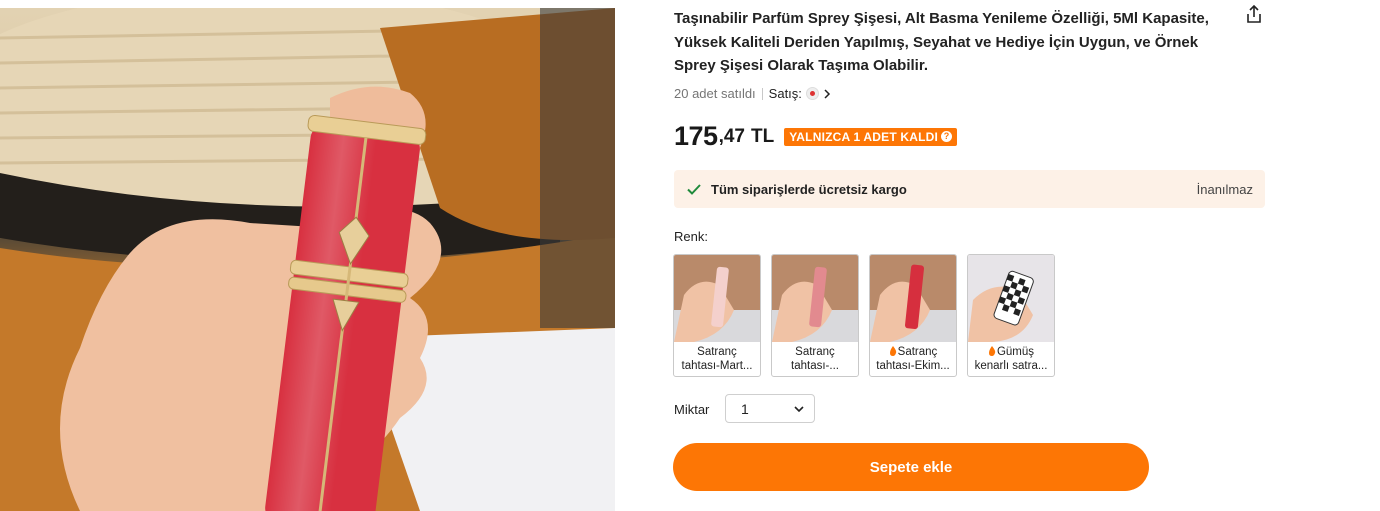 The width and height of the screenshot is (1380, 511). What do you see at coordinates (770, 408) in the screenshot?
I see `quantity-select: 1` at bounding box center [770, 408].